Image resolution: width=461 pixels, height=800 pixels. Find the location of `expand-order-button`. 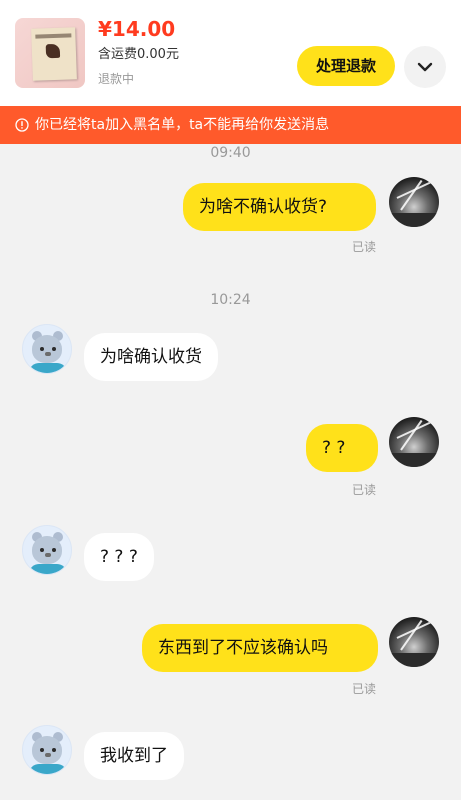

expand-order-button is located at coordinates (425, 67).